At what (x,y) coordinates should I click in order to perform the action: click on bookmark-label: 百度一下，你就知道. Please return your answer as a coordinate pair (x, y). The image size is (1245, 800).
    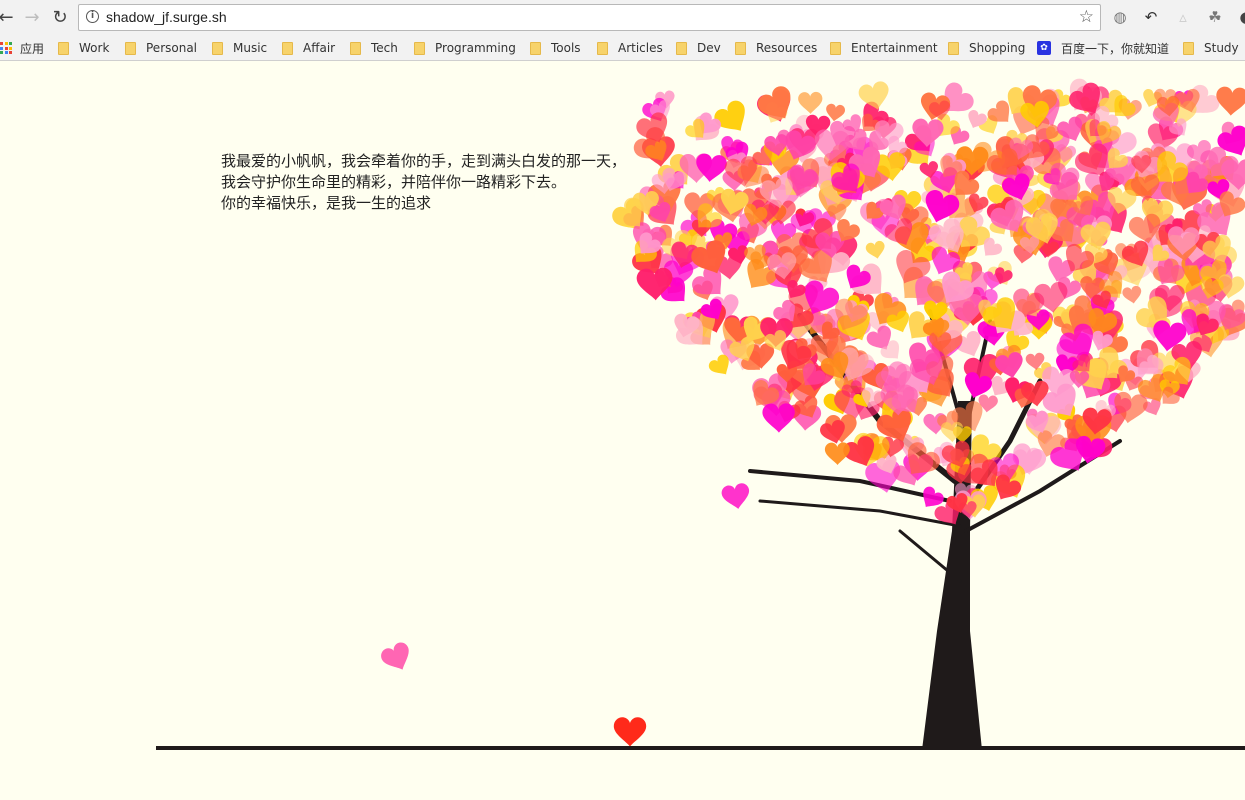
    Looking at the image, I should click on (1115, 48).